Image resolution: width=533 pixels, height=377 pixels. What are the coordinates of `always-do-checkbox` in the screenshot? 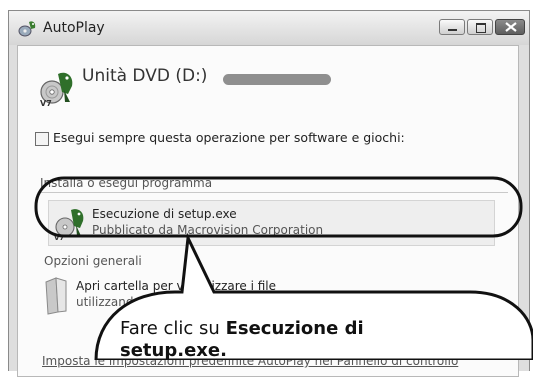 It's located at (42, 139).